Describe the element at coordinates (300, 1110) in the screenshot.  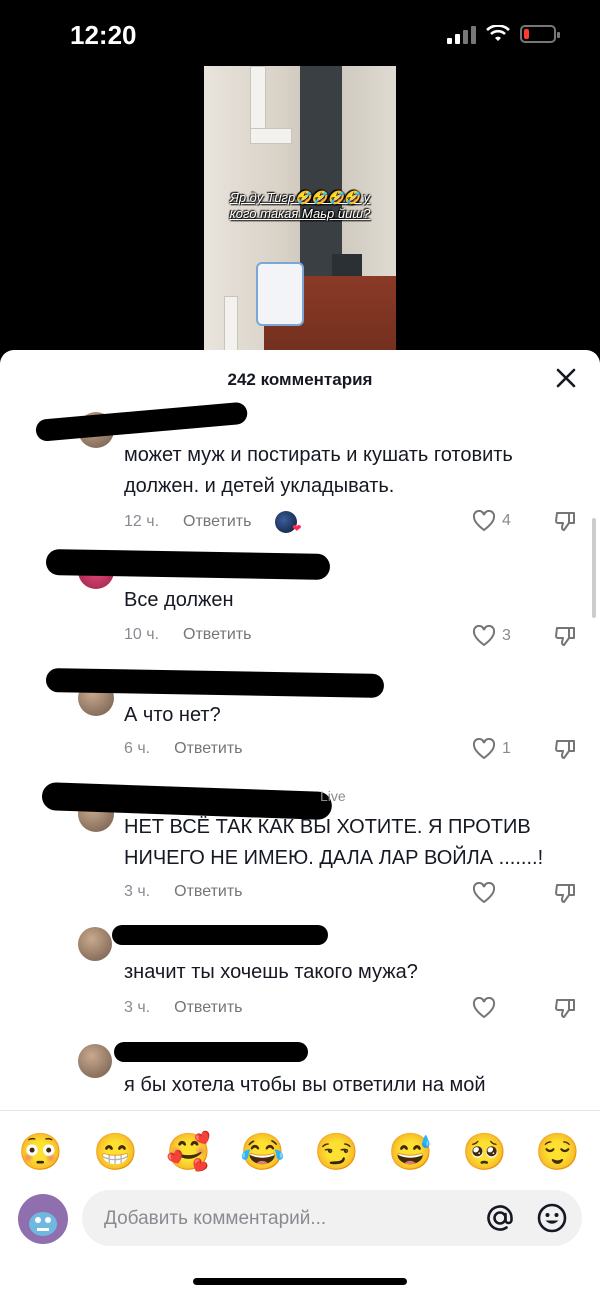
I see `divider` at that location.